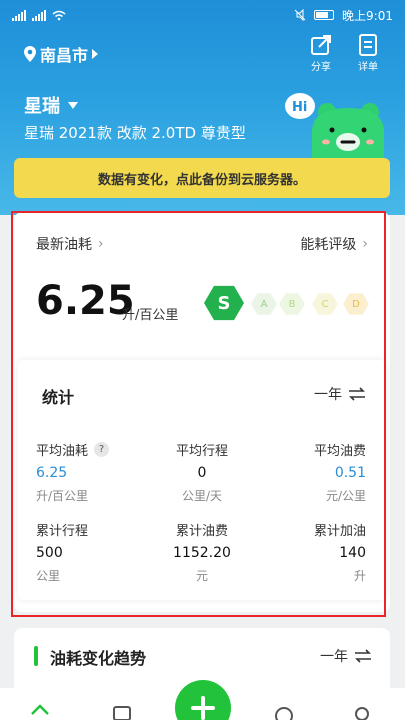  Describe the element at coordinates (203, 708) in the screenshot. I see `plus-icon` at that location.